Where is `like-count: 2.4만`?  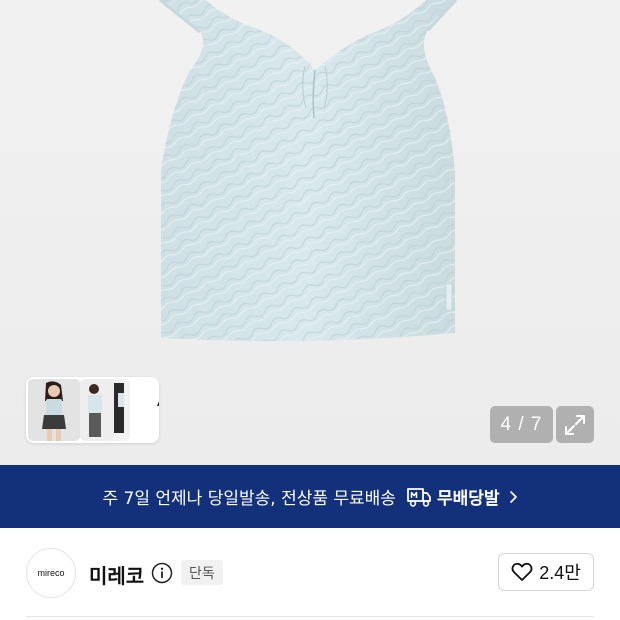 like-count: 2.4만 is located at coordinates (560, 573).